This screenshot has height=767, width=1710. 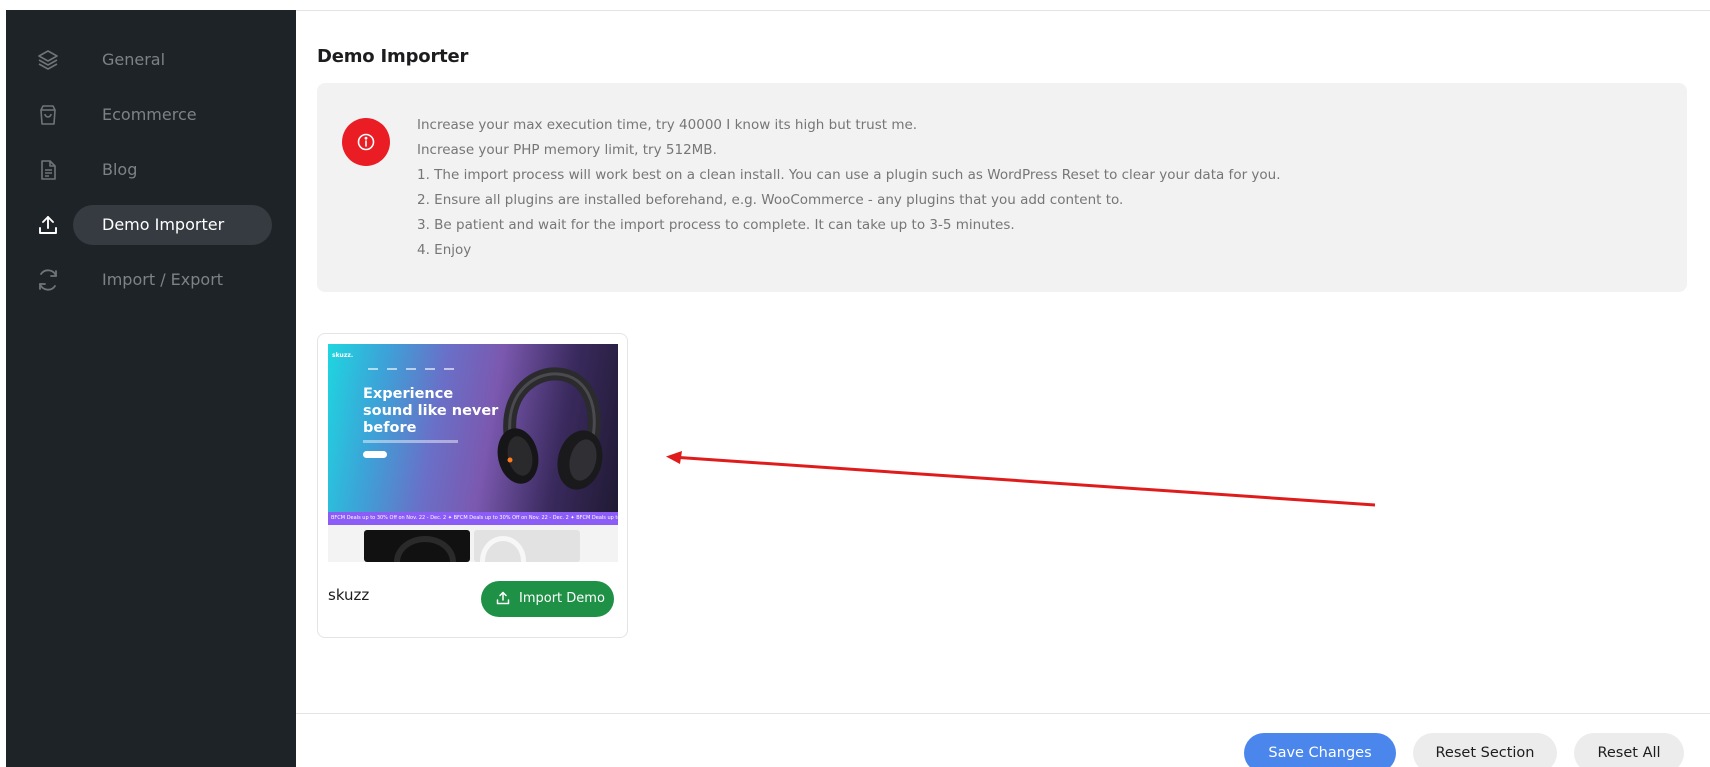 What do you see at coordinates (48, 170) in the screenshot?
I see `document-icon` at bounding box center [48, 170].